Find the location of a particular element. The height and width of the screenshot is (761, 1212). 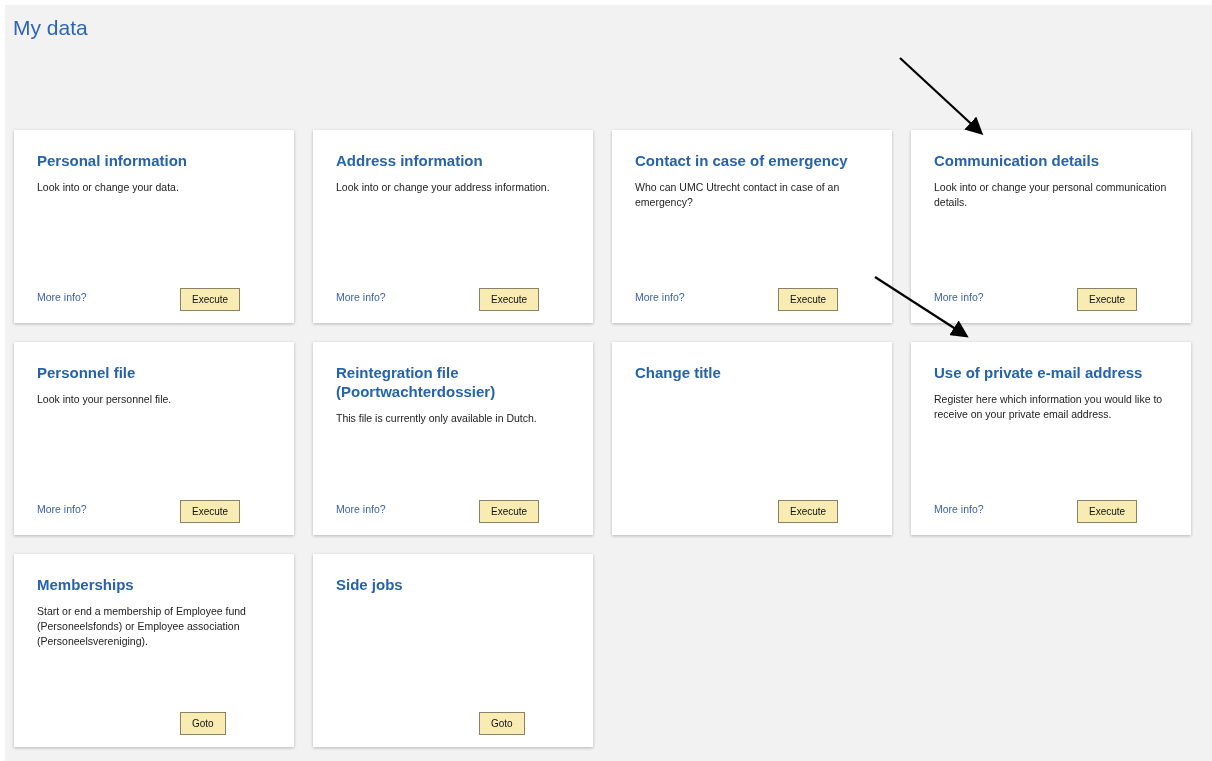

tile-description: Start or end a membership of Employee fund (Personeelsfonds) or Employee association (Personeelsvereniging). is located at coordinates (142, 626).